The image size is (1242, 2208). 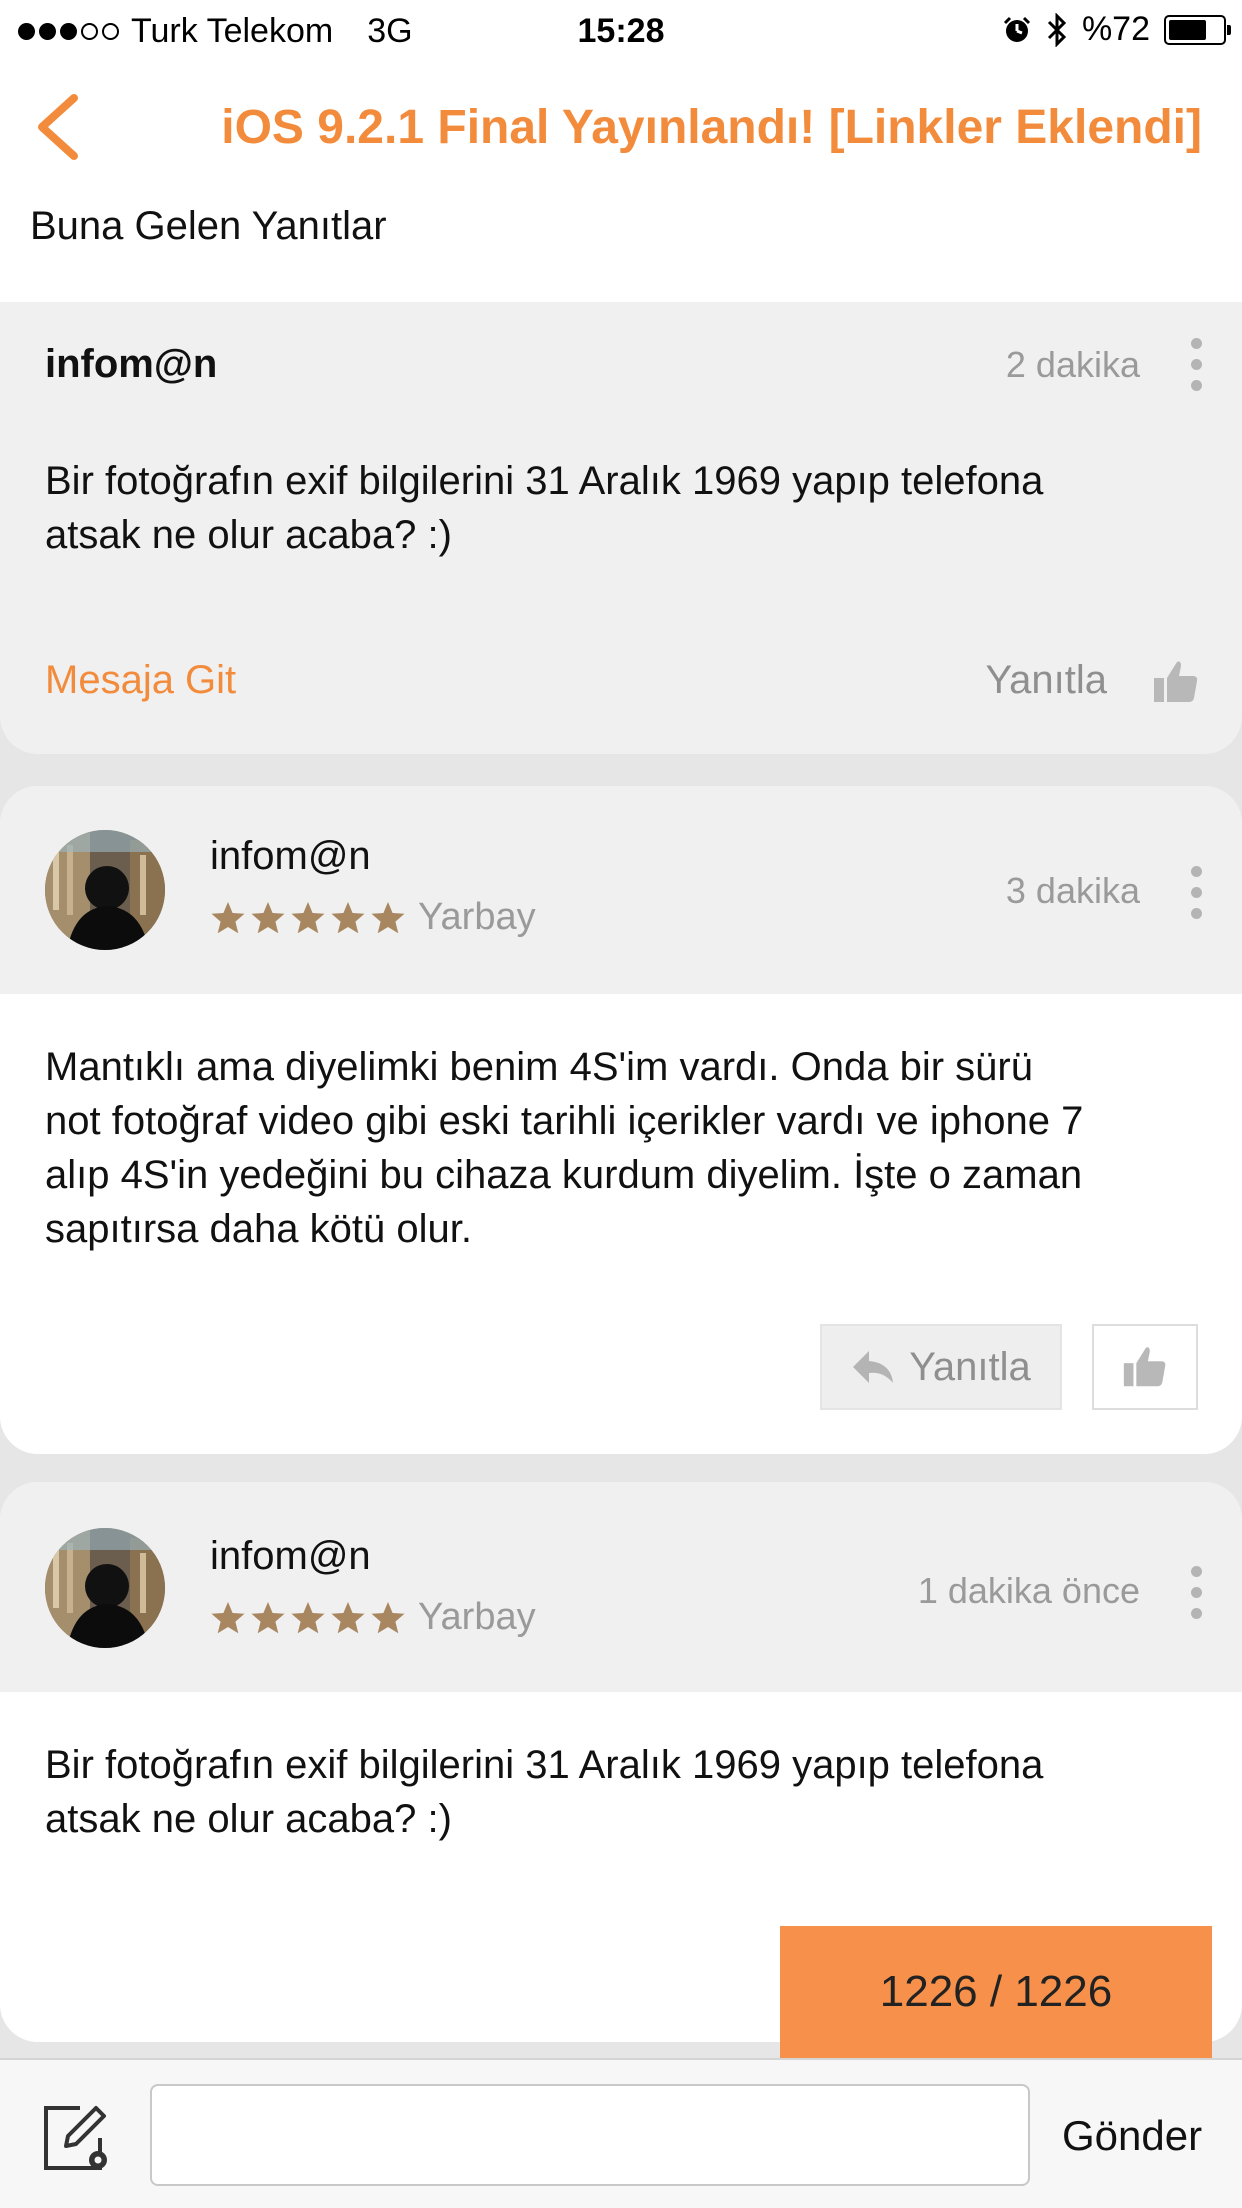 I want to click on composer-bar: Gönder, so click(x=621, y=2133).